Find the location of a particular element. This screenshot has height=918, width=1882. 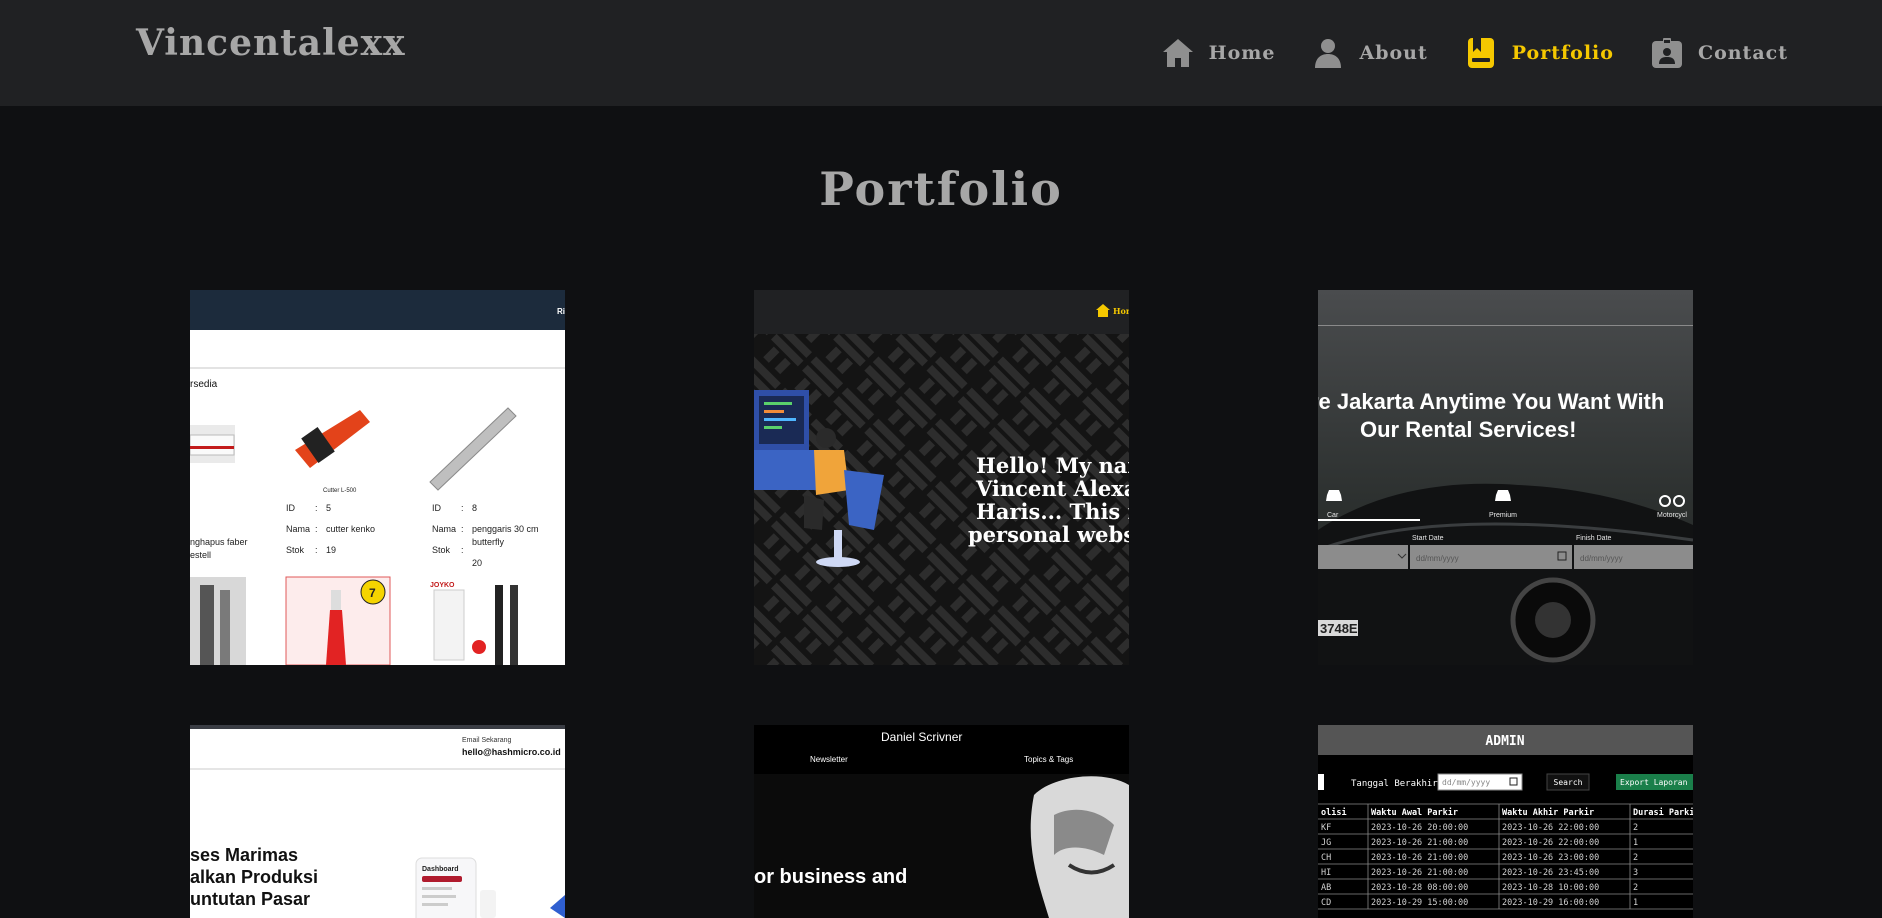

home-icon is located at coordinates (1178, 53).